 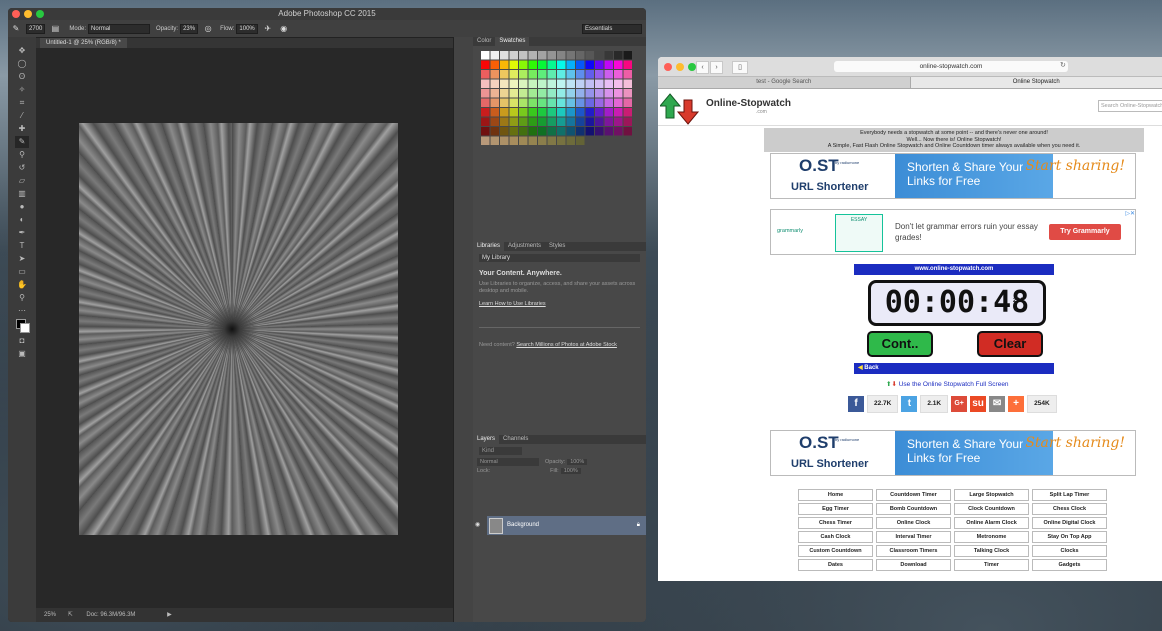 I want to click on site-link: Gadgets, so click(x=1069, y=565).